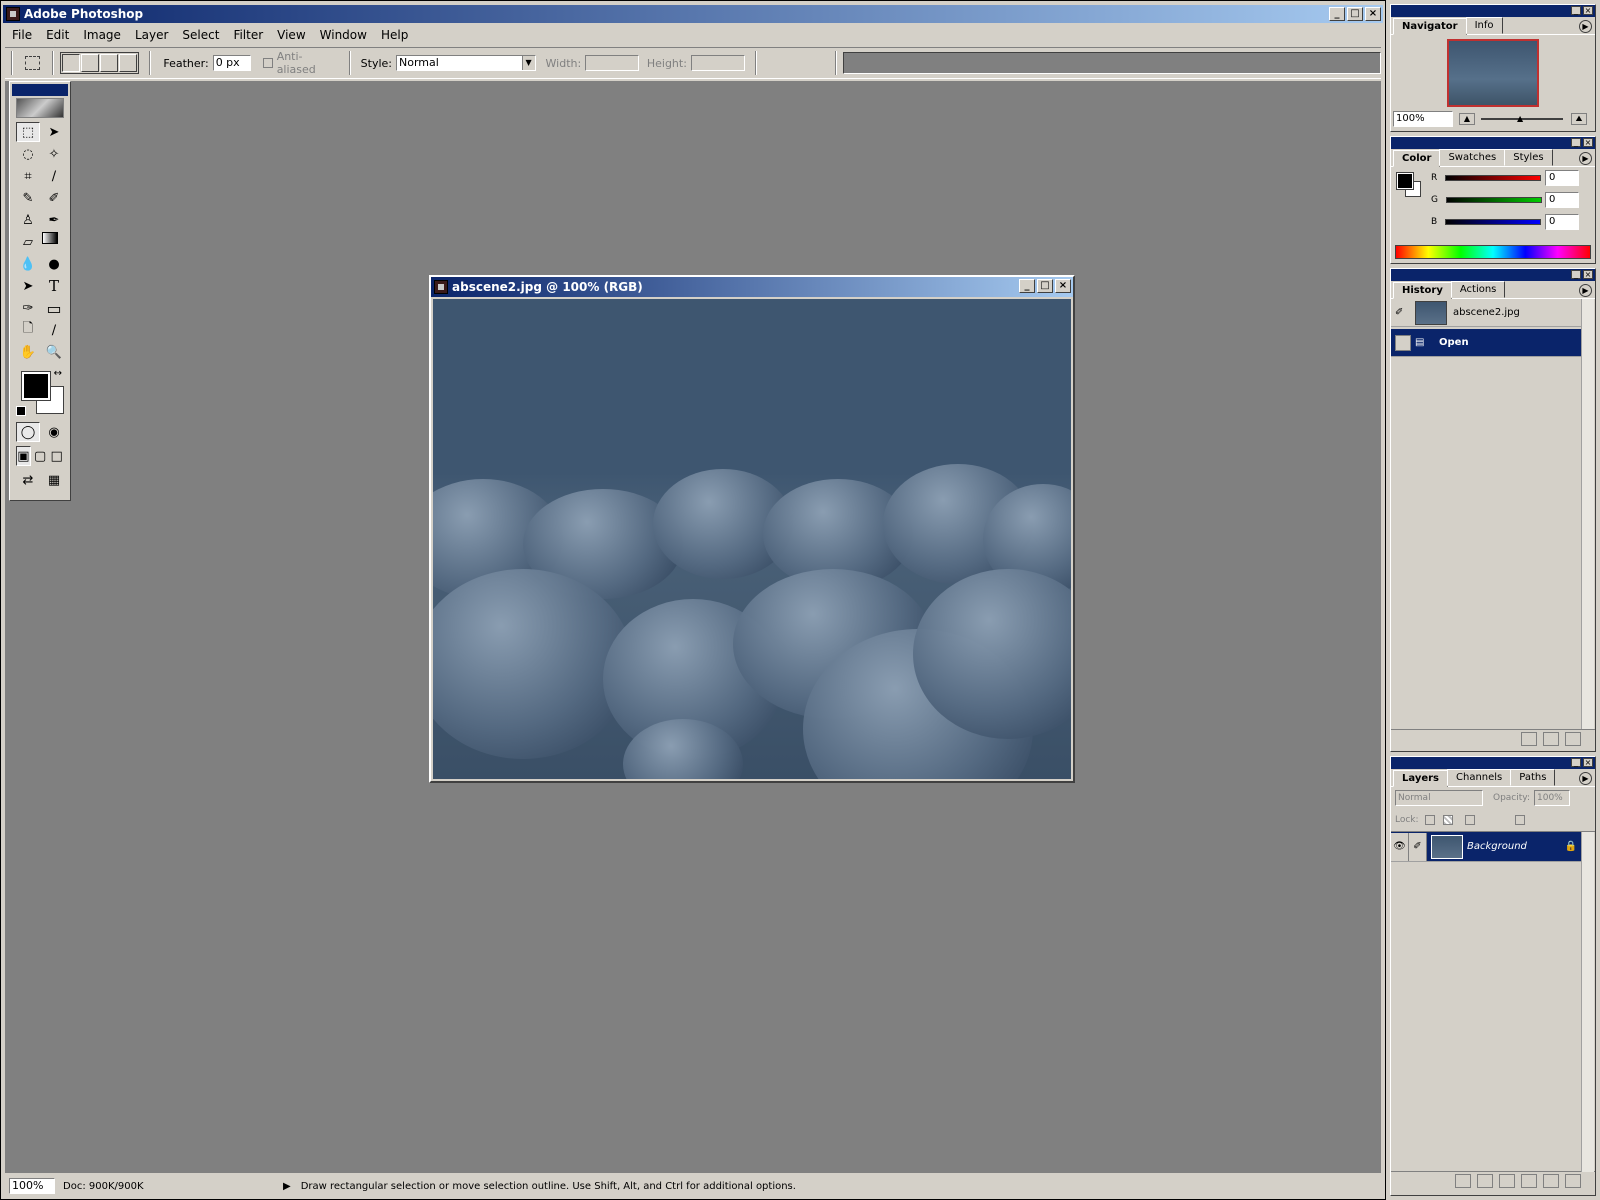  What do you see at coordinates (1373, 14) in the screenshot?
I see `close-button: ×` at bounding box center [1373, 14].